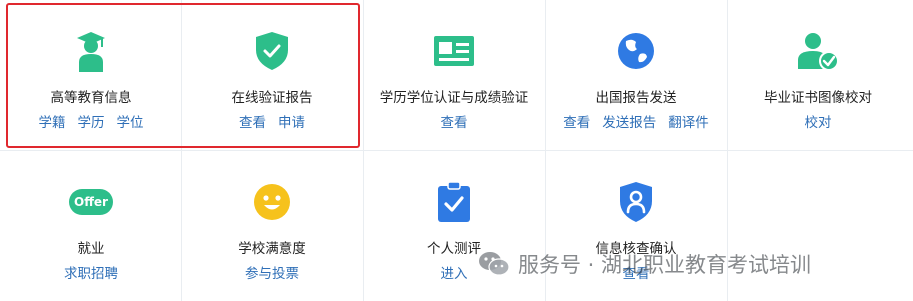 The height and width of the screenshot is (301, 913). What do you see at coordinates (91, 249) in the screenshot?
I see `tile-title: 就业` at bounding box center [91, 249].